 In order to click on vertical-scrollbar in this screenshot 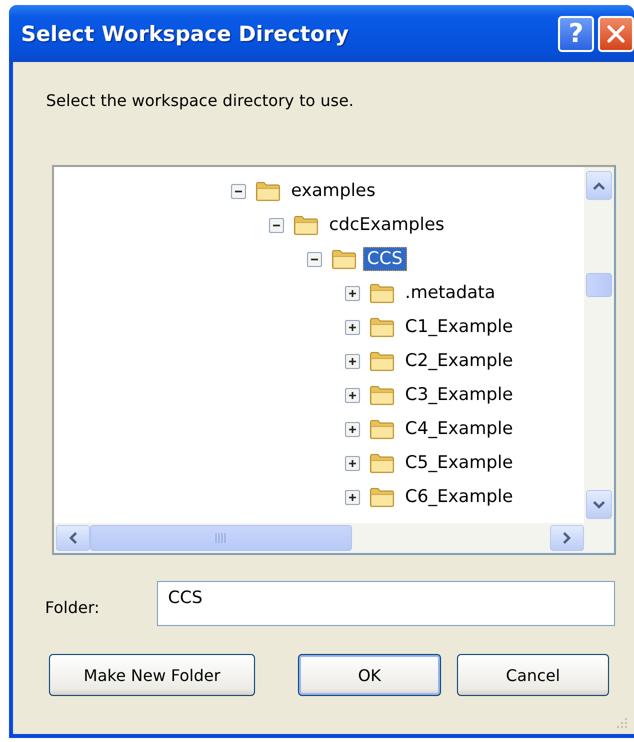, I will do `click(599, 345)`.